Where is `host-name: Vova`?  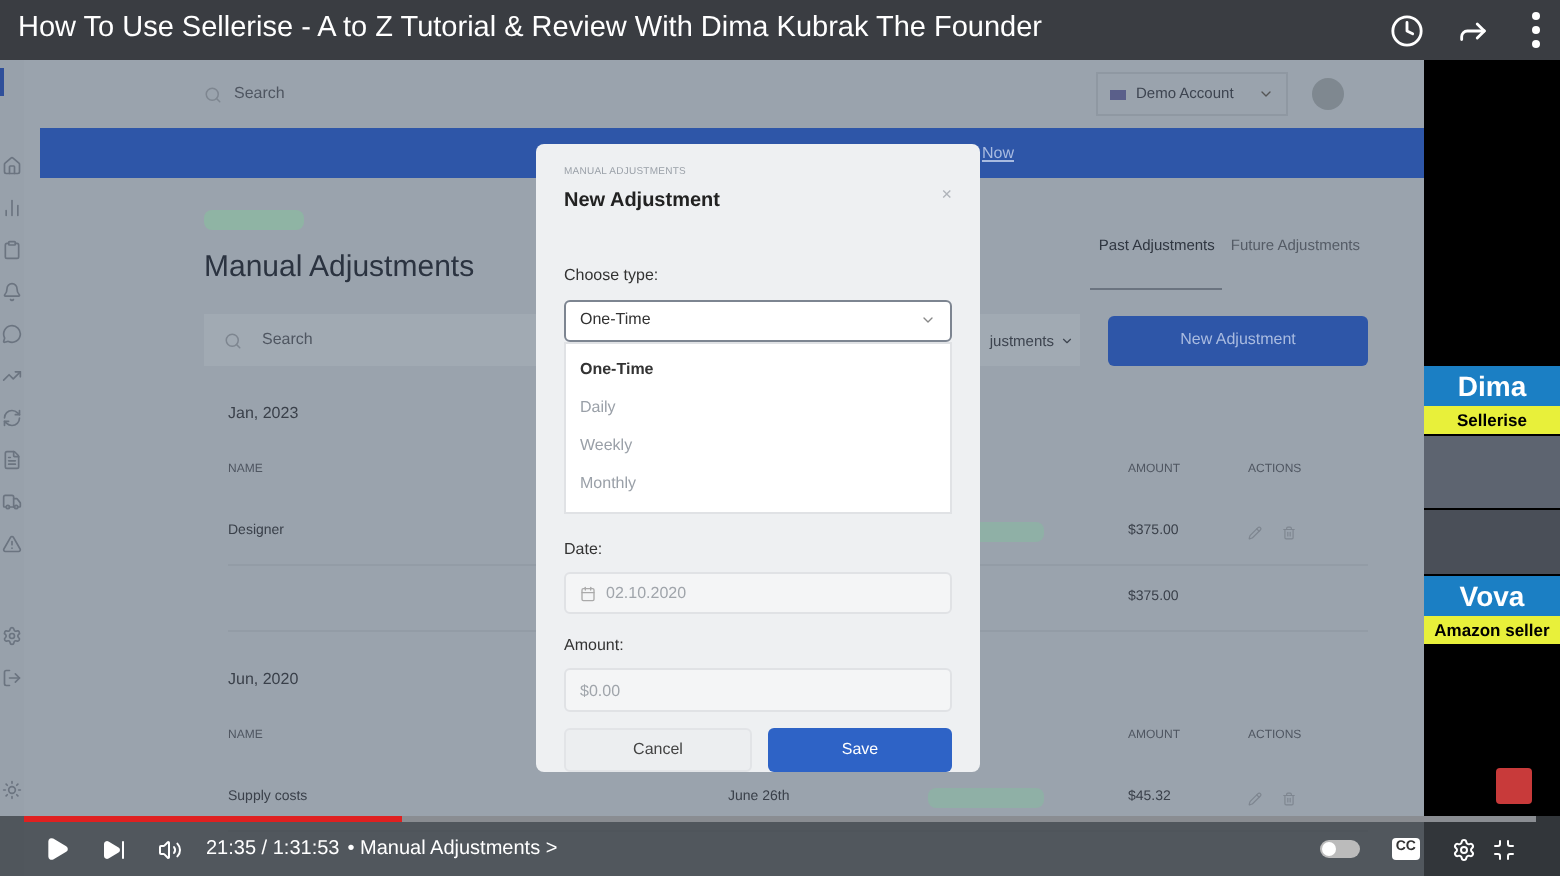 host-name: Vova is located at coordinates (1492, 596).